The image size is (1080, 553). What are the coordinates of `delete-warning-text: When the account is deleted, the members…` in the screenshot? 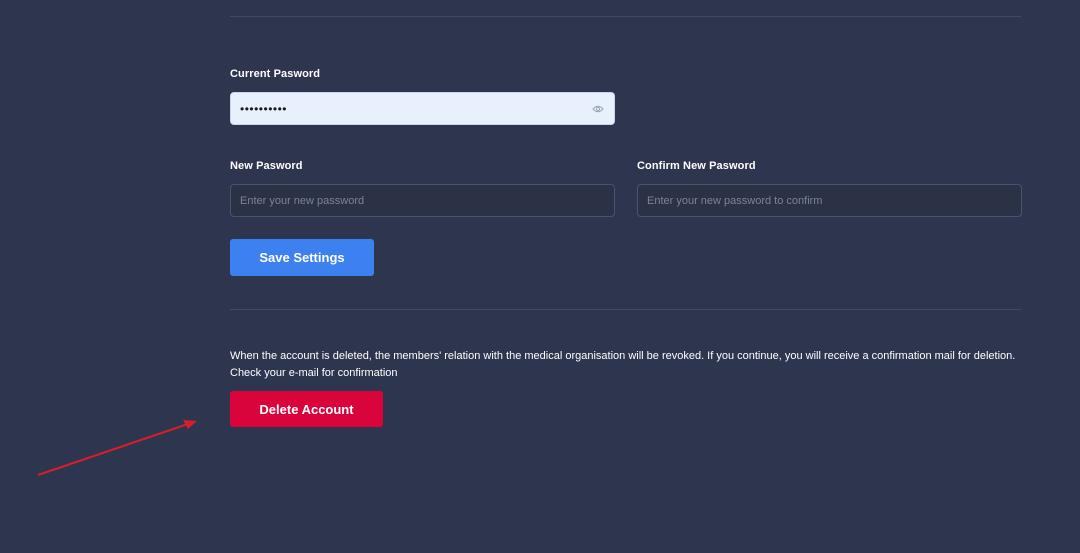 It's located at (630, 365).